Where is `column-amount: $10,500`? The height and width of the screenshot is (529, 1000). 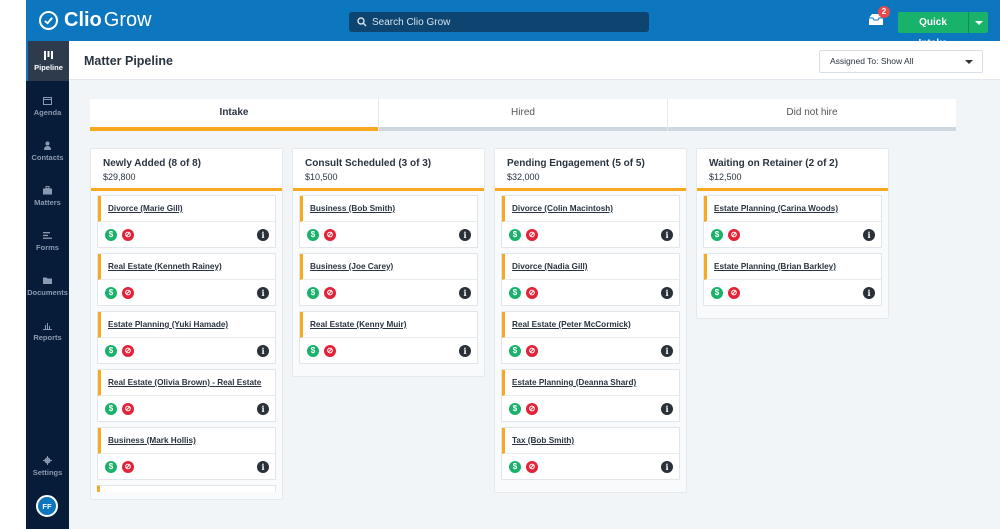 column-amount: $10,500 is located at coordinates (321, 177).